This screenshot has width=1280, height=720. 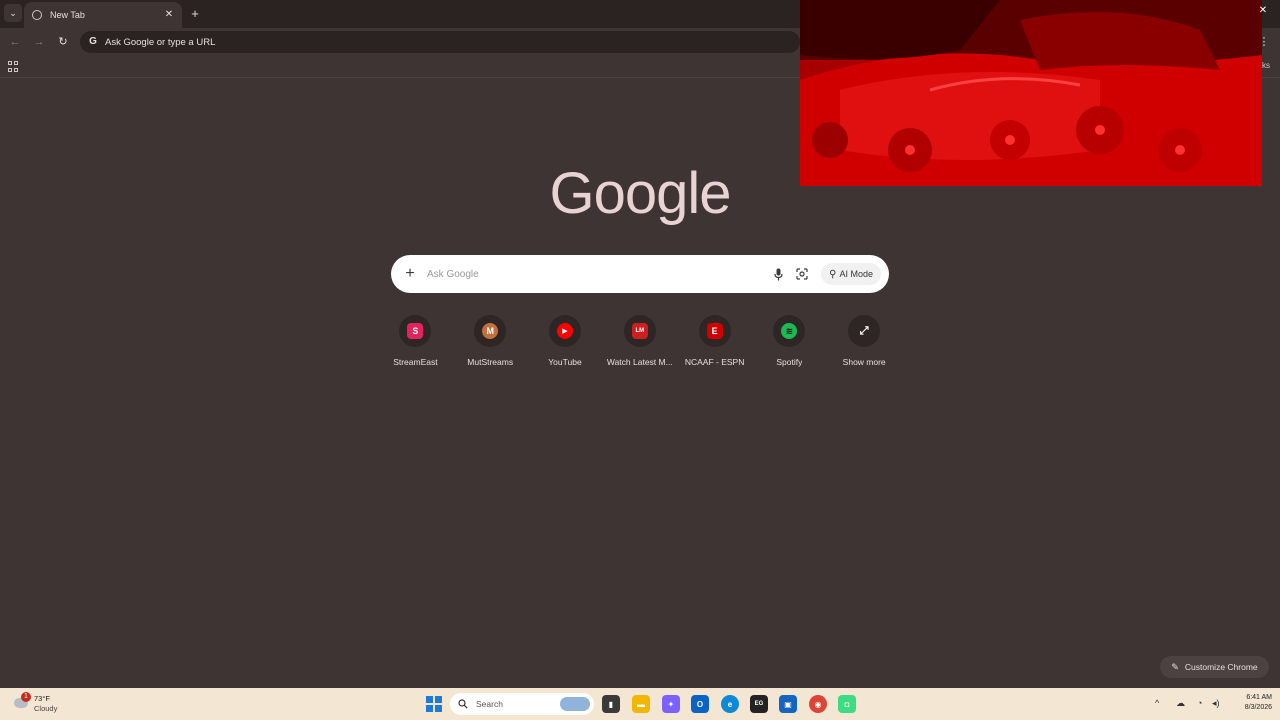 I want to click on volume-icon: ◂), so click(x=1216, y=703).